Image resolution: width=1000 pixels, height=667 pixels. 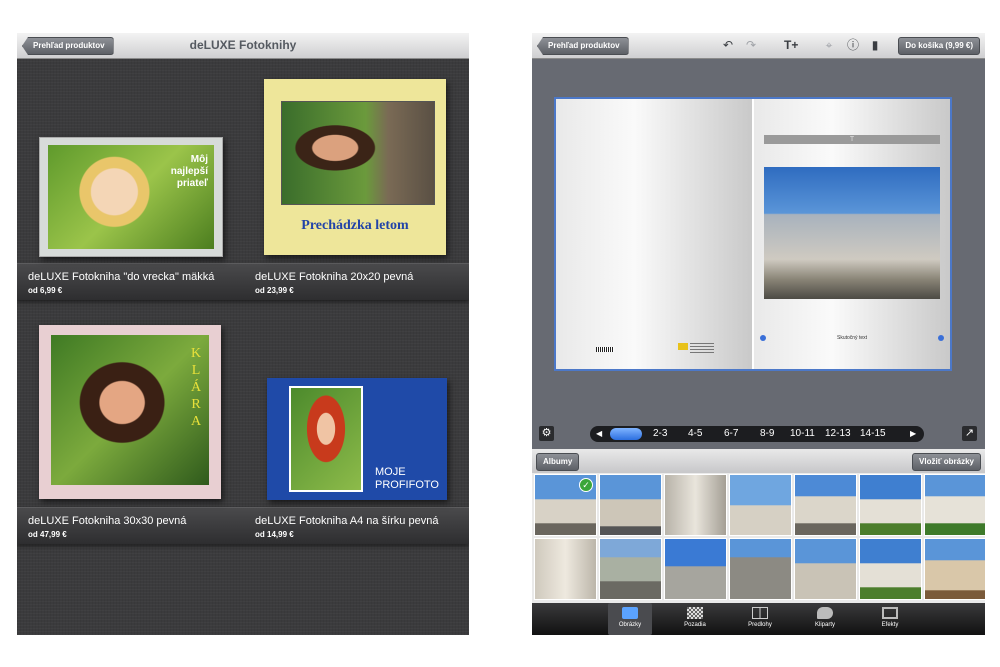 What do you see at coordinates (695, 434) in the screenshot?
I see `page-4-5: 4-5` at bounding box center [695, 434].